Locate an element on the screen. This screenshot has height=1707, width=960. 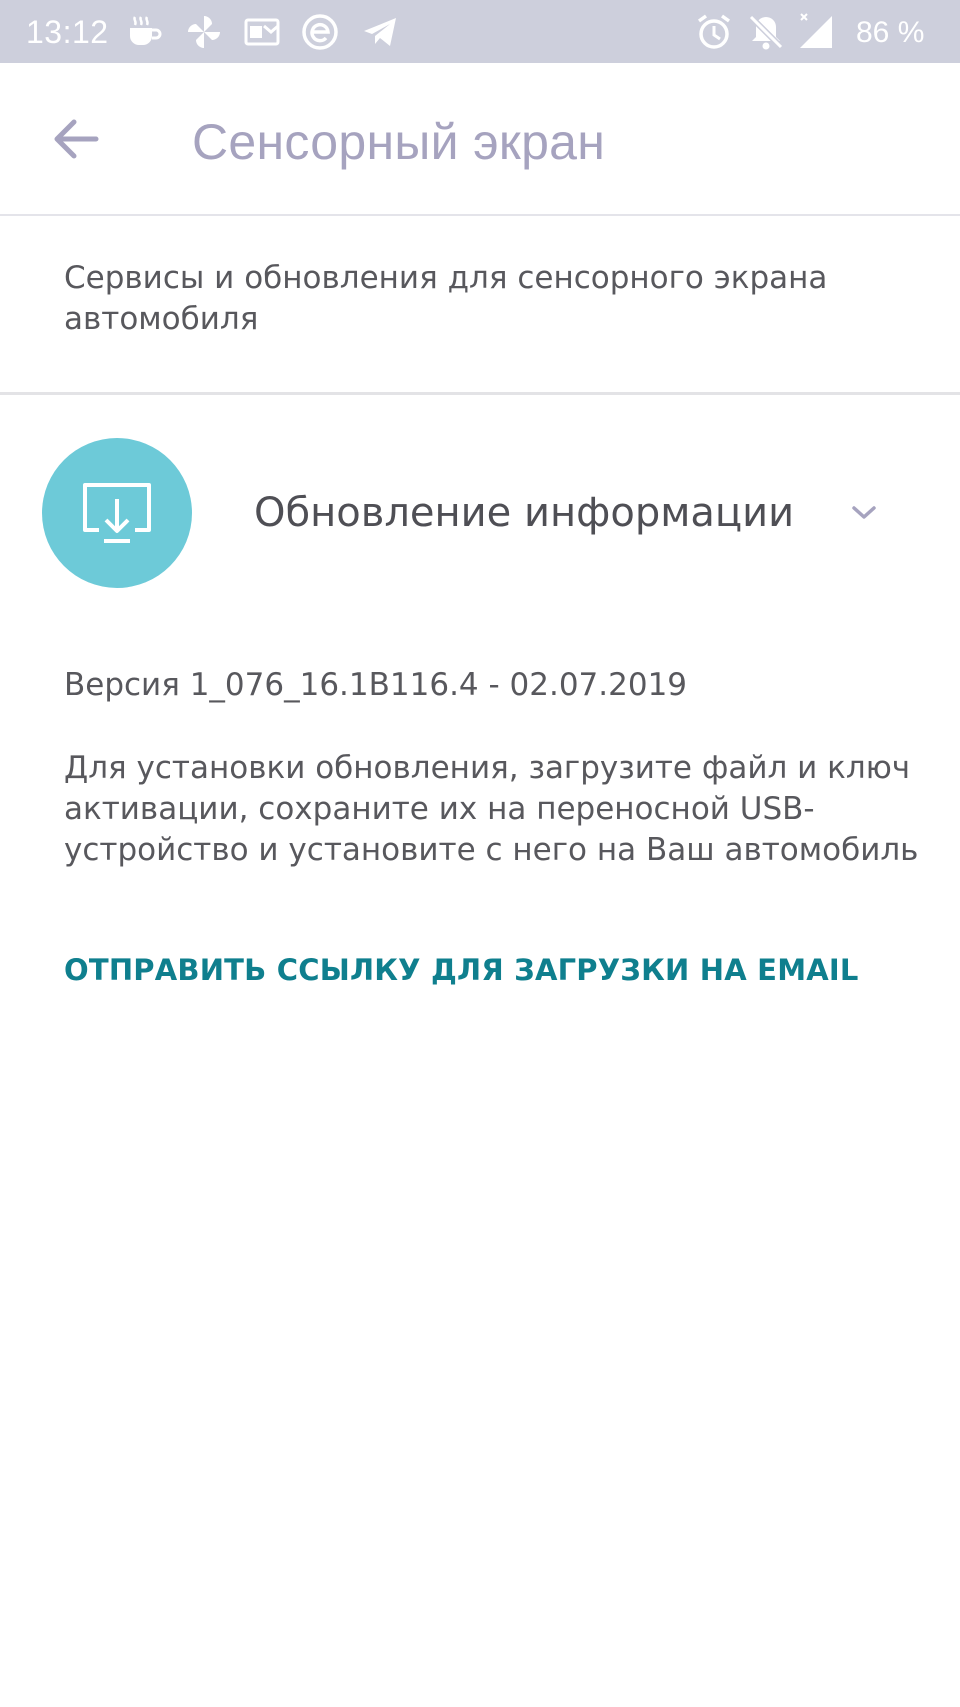
telegram-icon is located at coordinates (380, 32).